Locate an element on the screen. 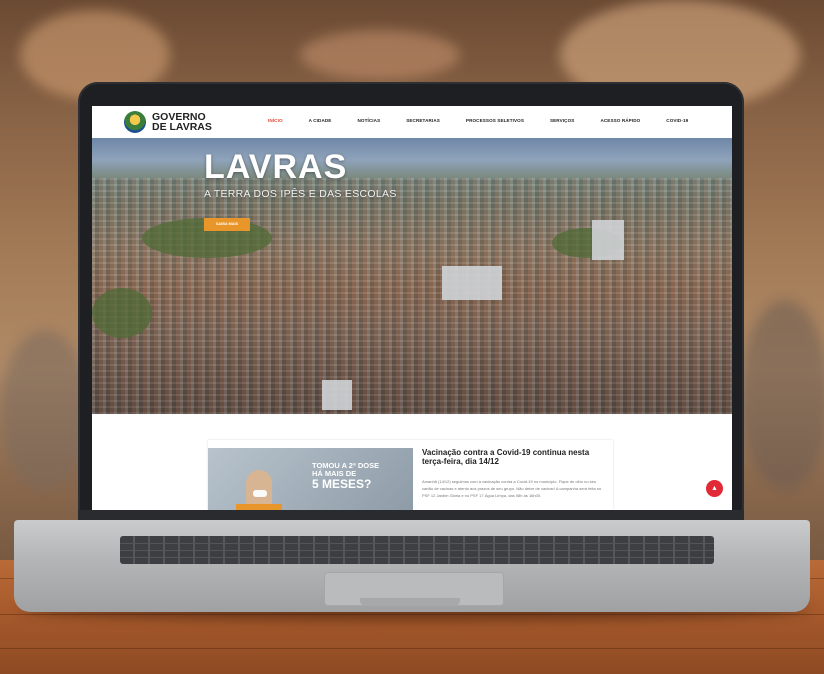 This screenshot has width=824, height=674. site-logo: GOVERNO DE LAVRAS is located at coordinates (182, 122).